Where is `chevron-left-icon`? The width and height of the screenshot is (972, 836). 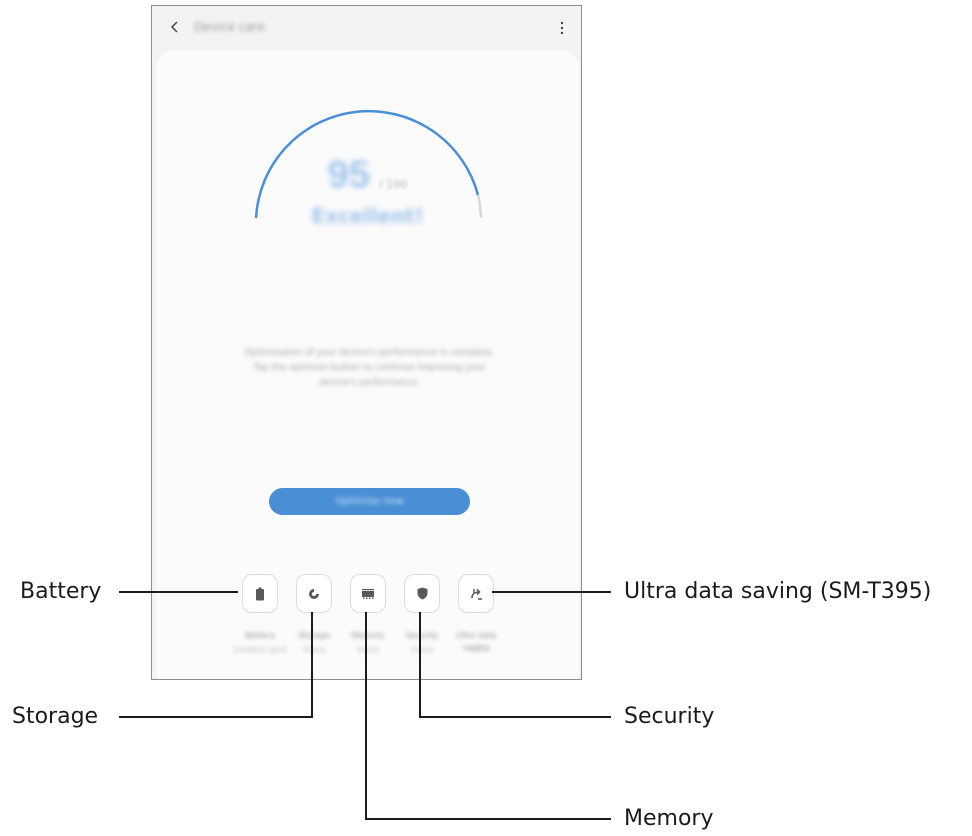 chevron-left-icon is located at coordinates (175, 27).